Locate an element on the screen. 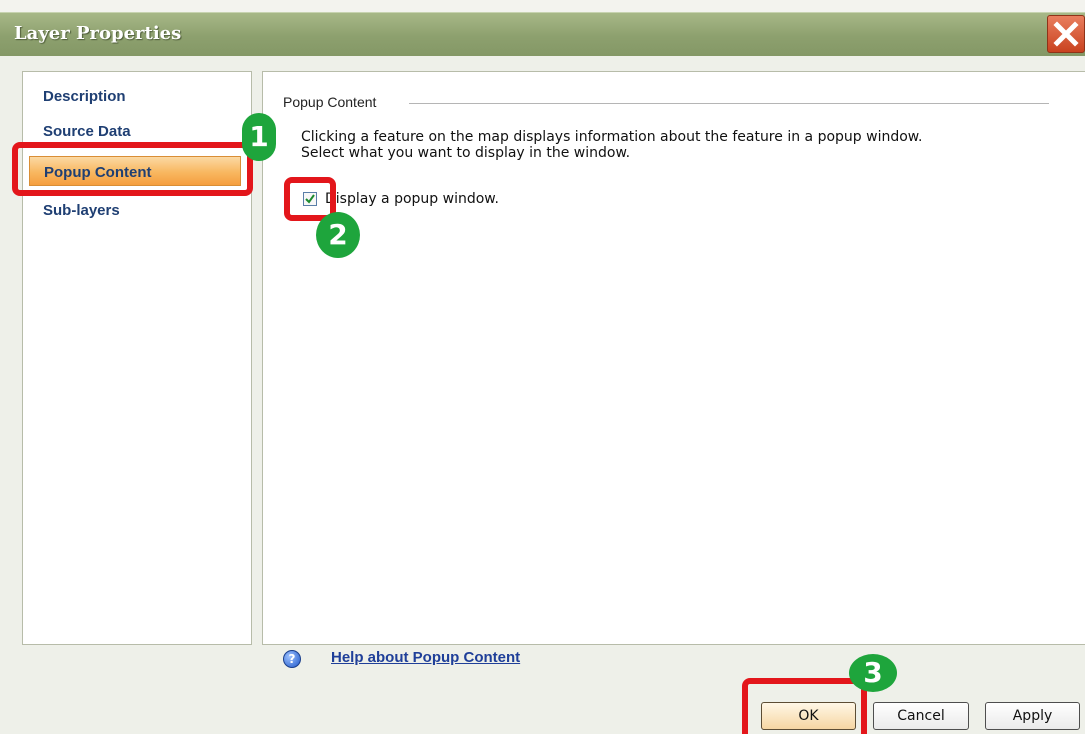  screen-top-strip is located at coordinates (542, 6).